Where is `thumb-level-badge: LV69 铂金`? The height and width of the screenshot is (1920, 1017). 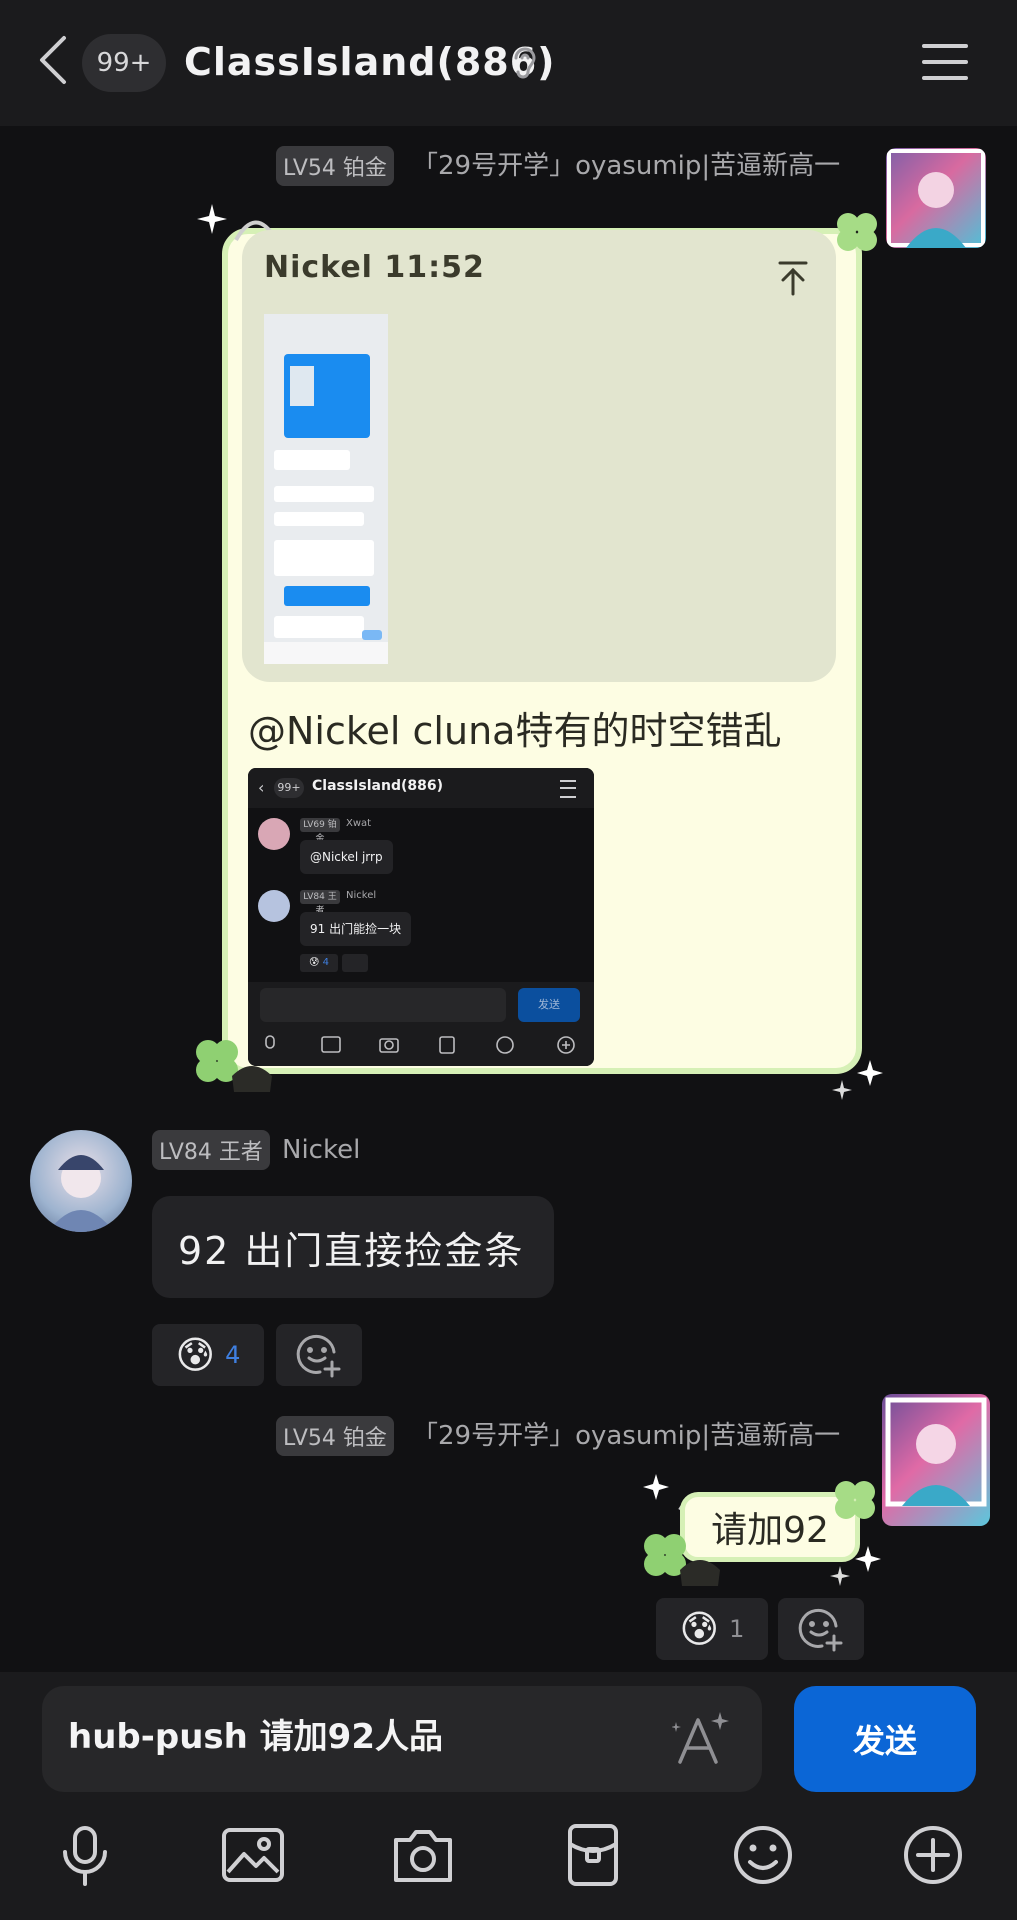
thumb-level-badge: LV69 铂金 is located at coordinates (320, 831).